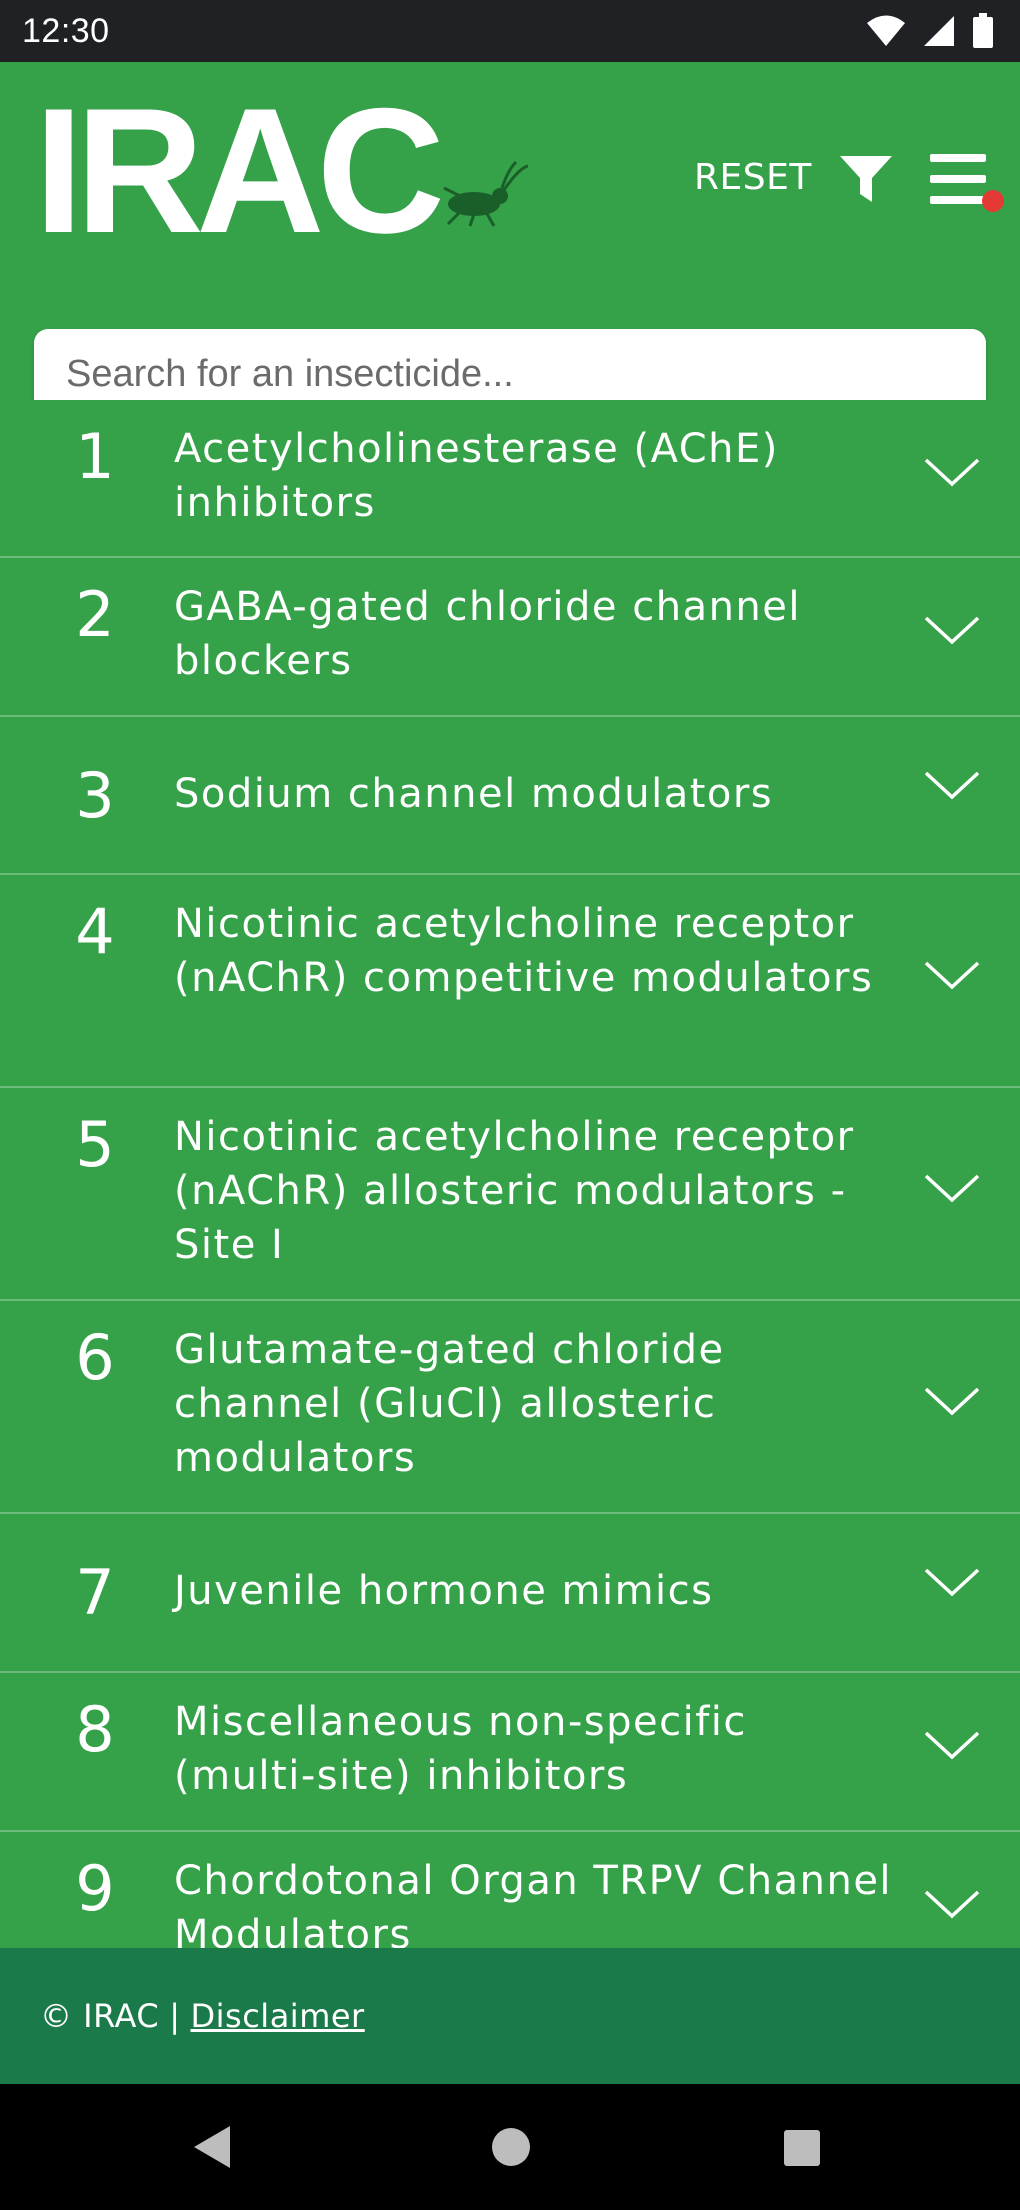 Image resolution: width=1020 pixels, height=2210 pixels. I want to click on status-icons, so click(930, 31).